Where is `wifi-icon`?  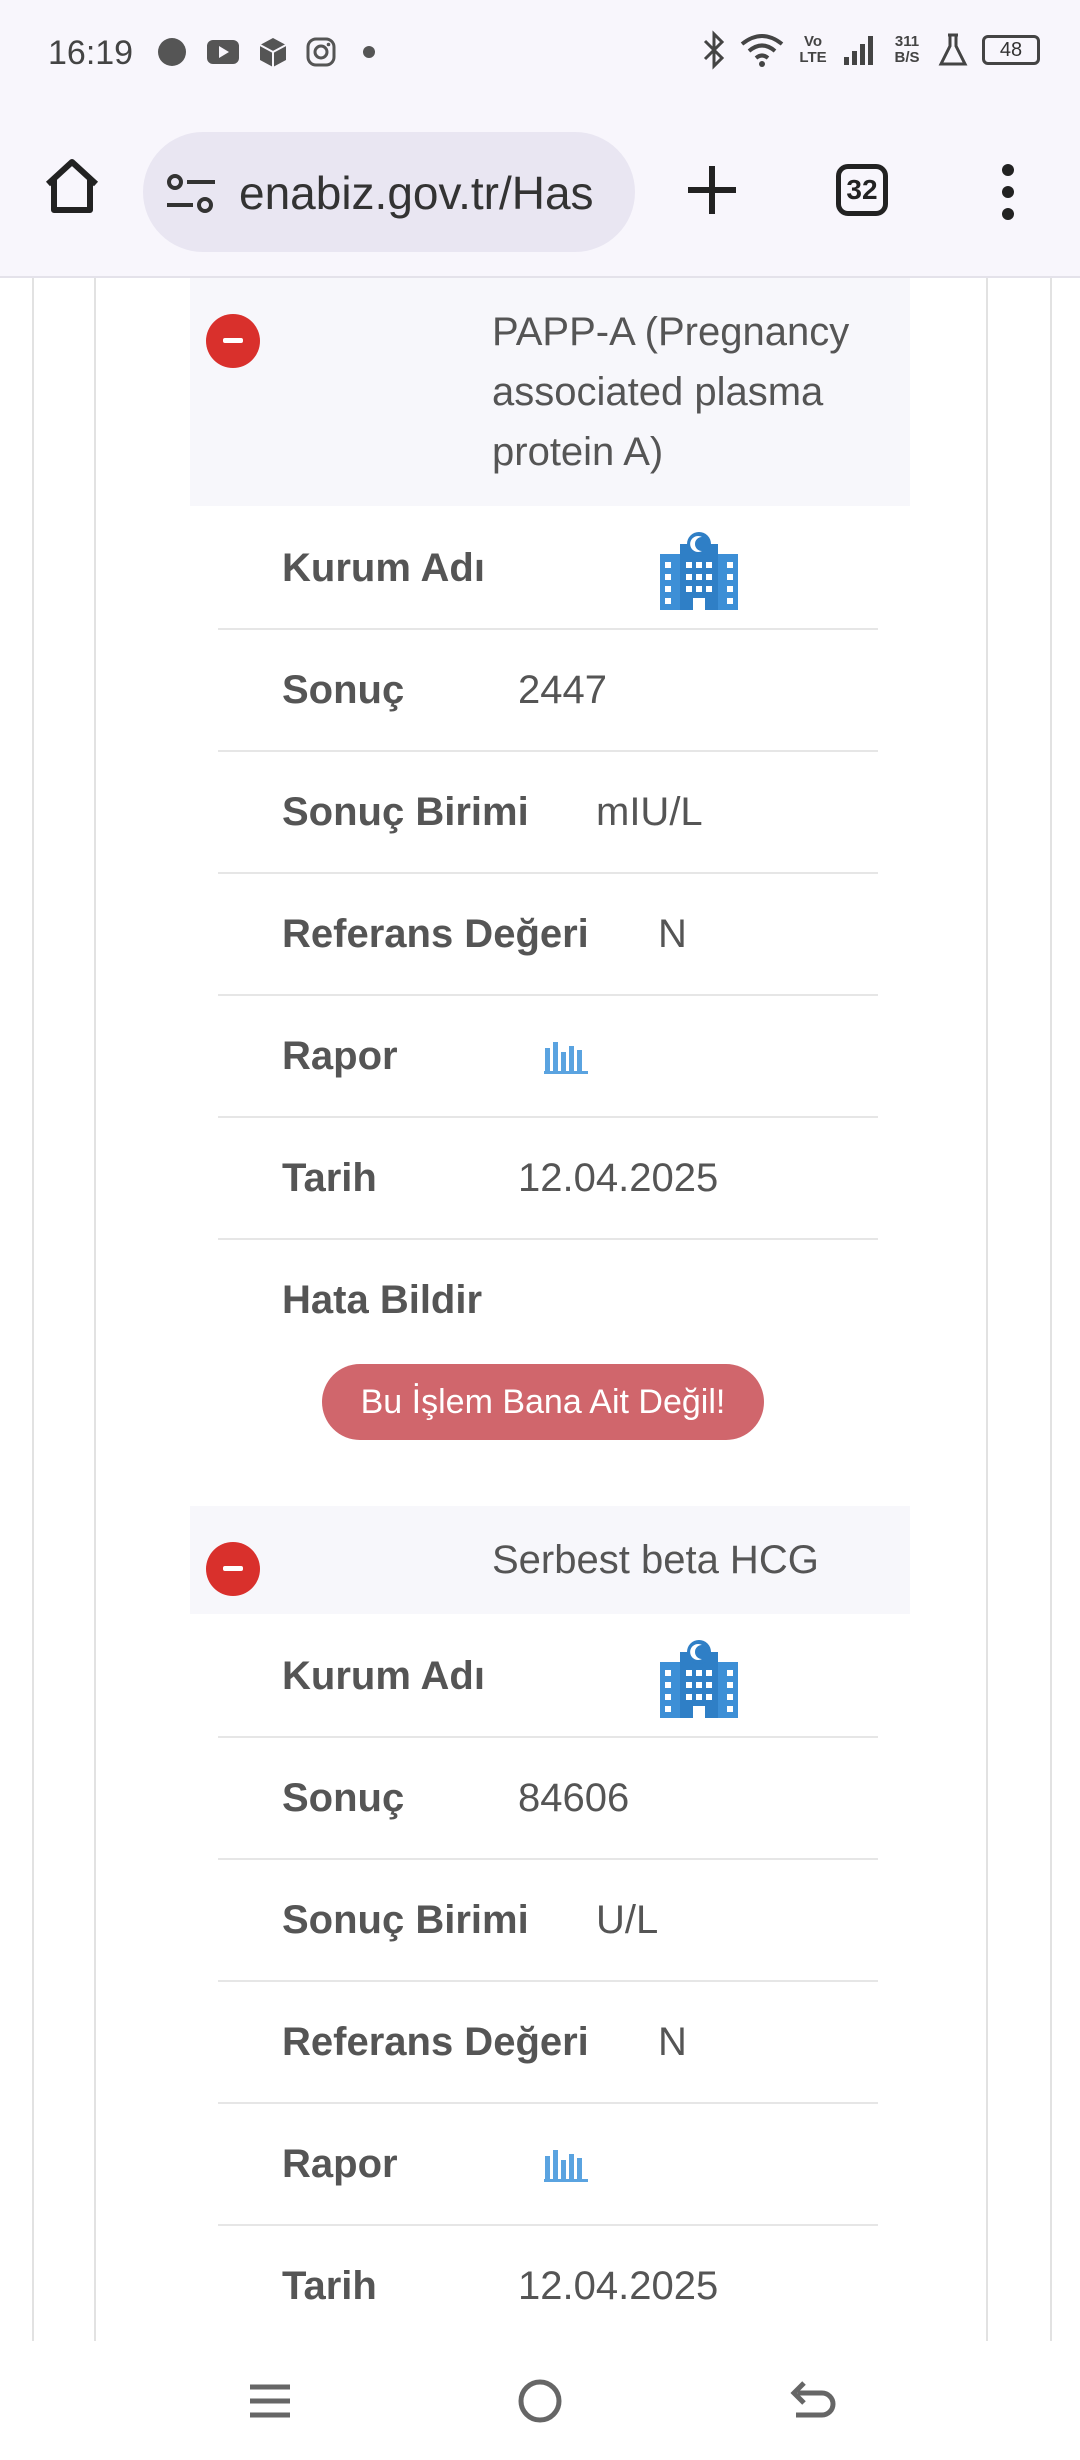
wifi-icon is located at coordinates (762, 50).